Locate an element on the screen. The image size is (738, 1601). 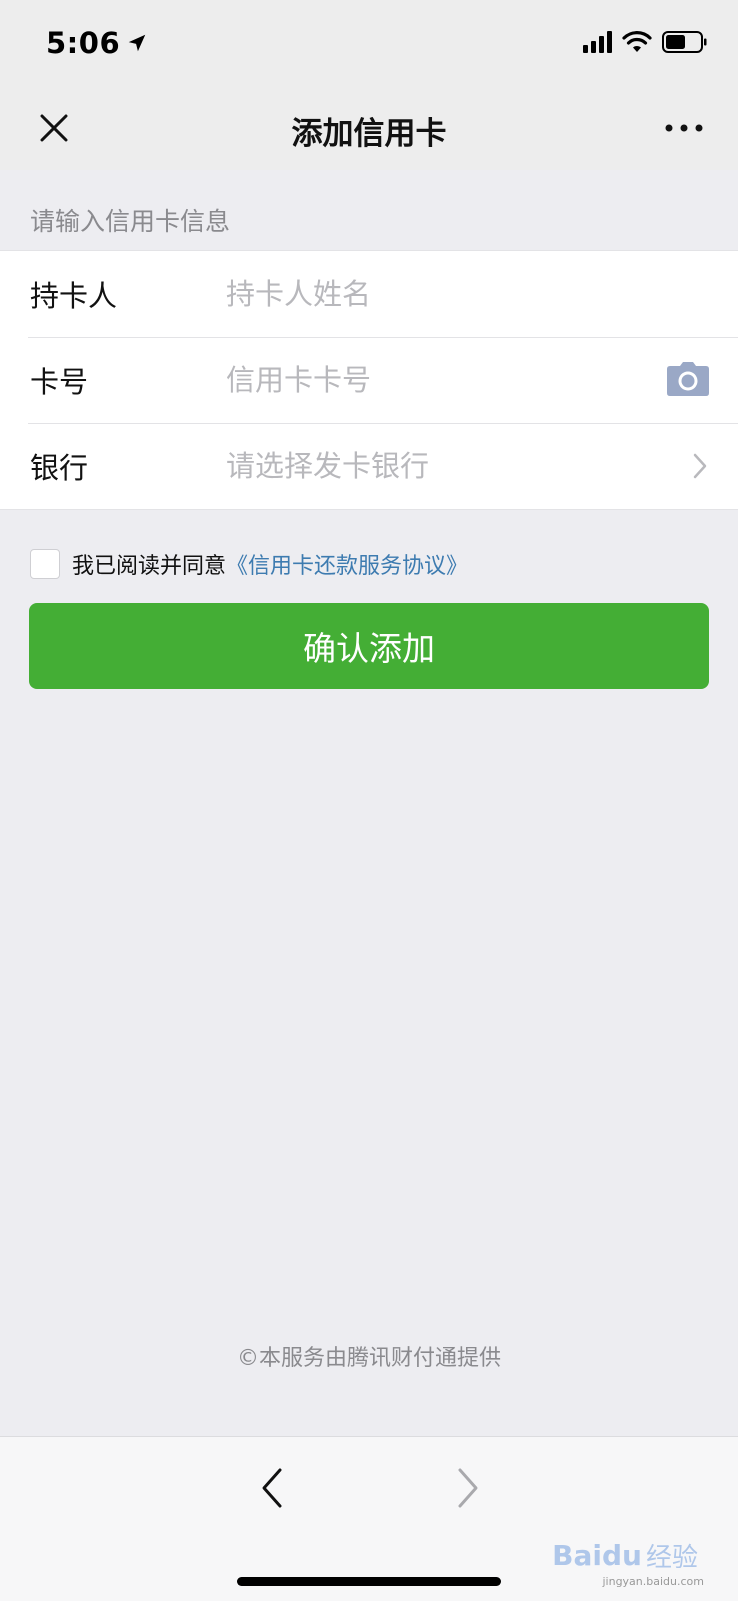
location-arrow-icon is located at coordinates (137, 43).